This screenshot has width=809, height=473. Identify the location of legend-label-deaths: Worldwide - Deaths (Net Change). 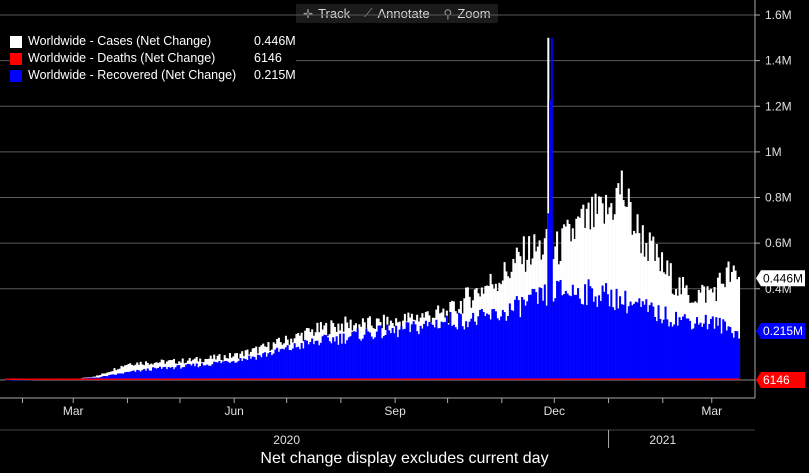
(122, 58).